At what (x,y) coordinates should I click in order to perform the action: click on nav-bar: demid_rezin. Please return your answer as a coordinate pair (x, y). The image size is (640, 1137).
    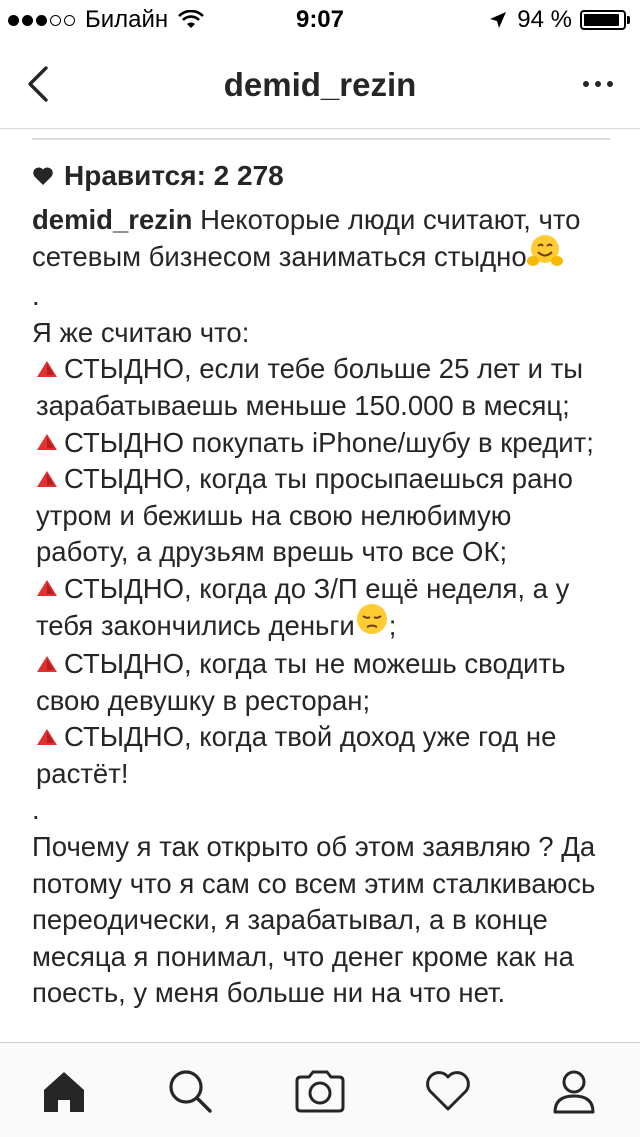
    Looking at the image, I should click on (320, 84).